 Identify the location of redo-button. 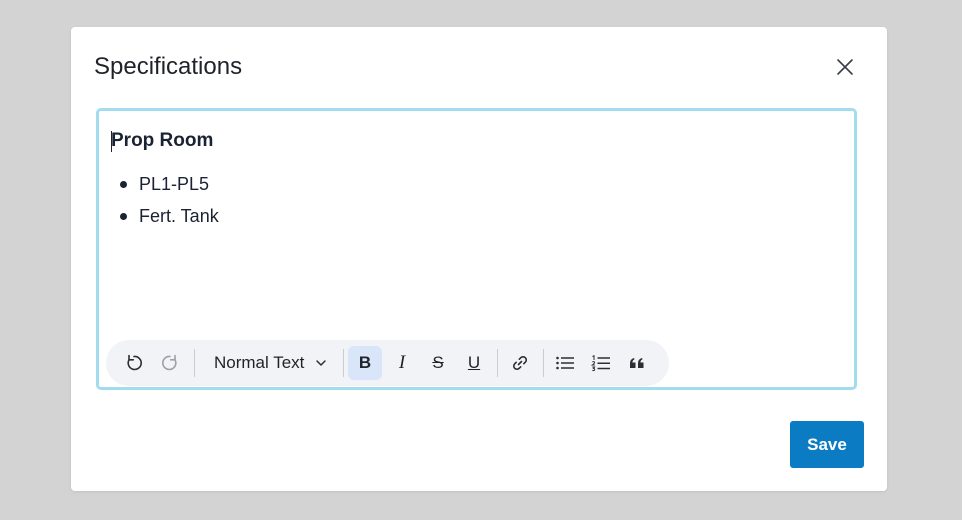
(170, 363).